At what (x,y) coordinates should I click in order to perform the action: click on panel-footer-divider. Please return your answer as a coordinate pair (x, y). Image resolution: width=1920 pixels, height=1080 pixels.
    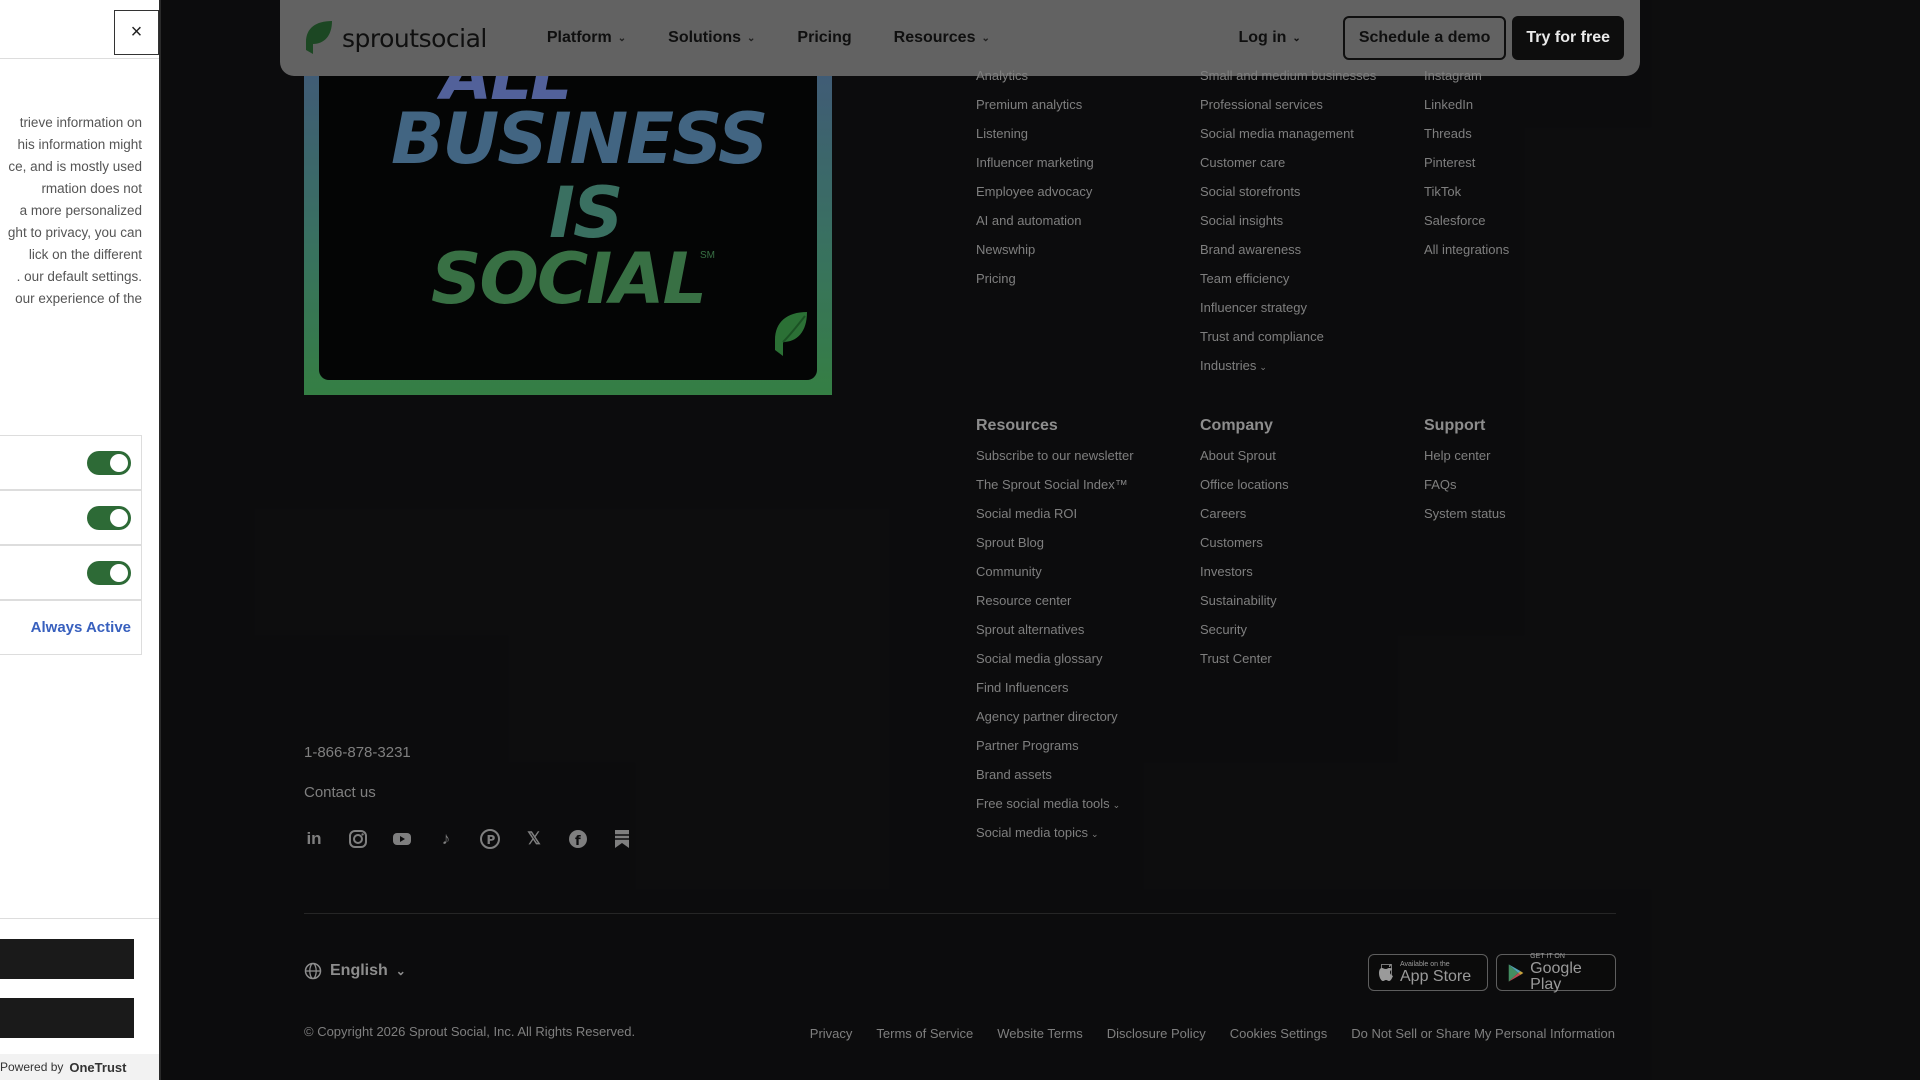
    Looking at the image, I should click on (79, 918).